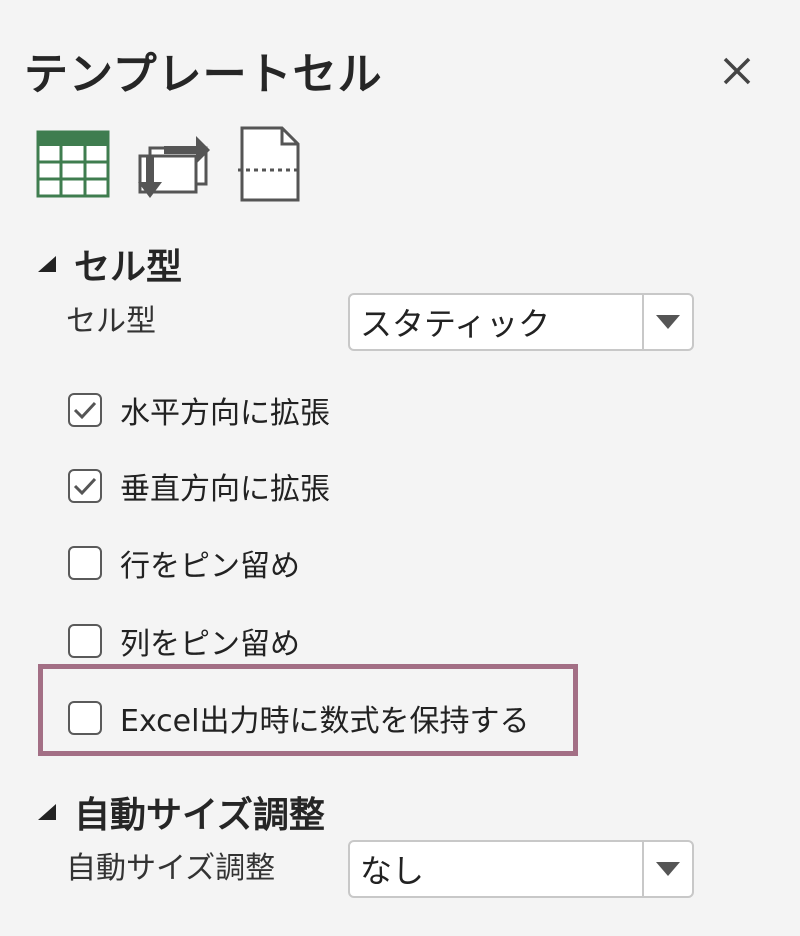 Image resolution: width=800 pixels, height=936 pixels. I want to click on checkbox-keep-formula: Excel出力時に数式を保持する, so click(298, 718).